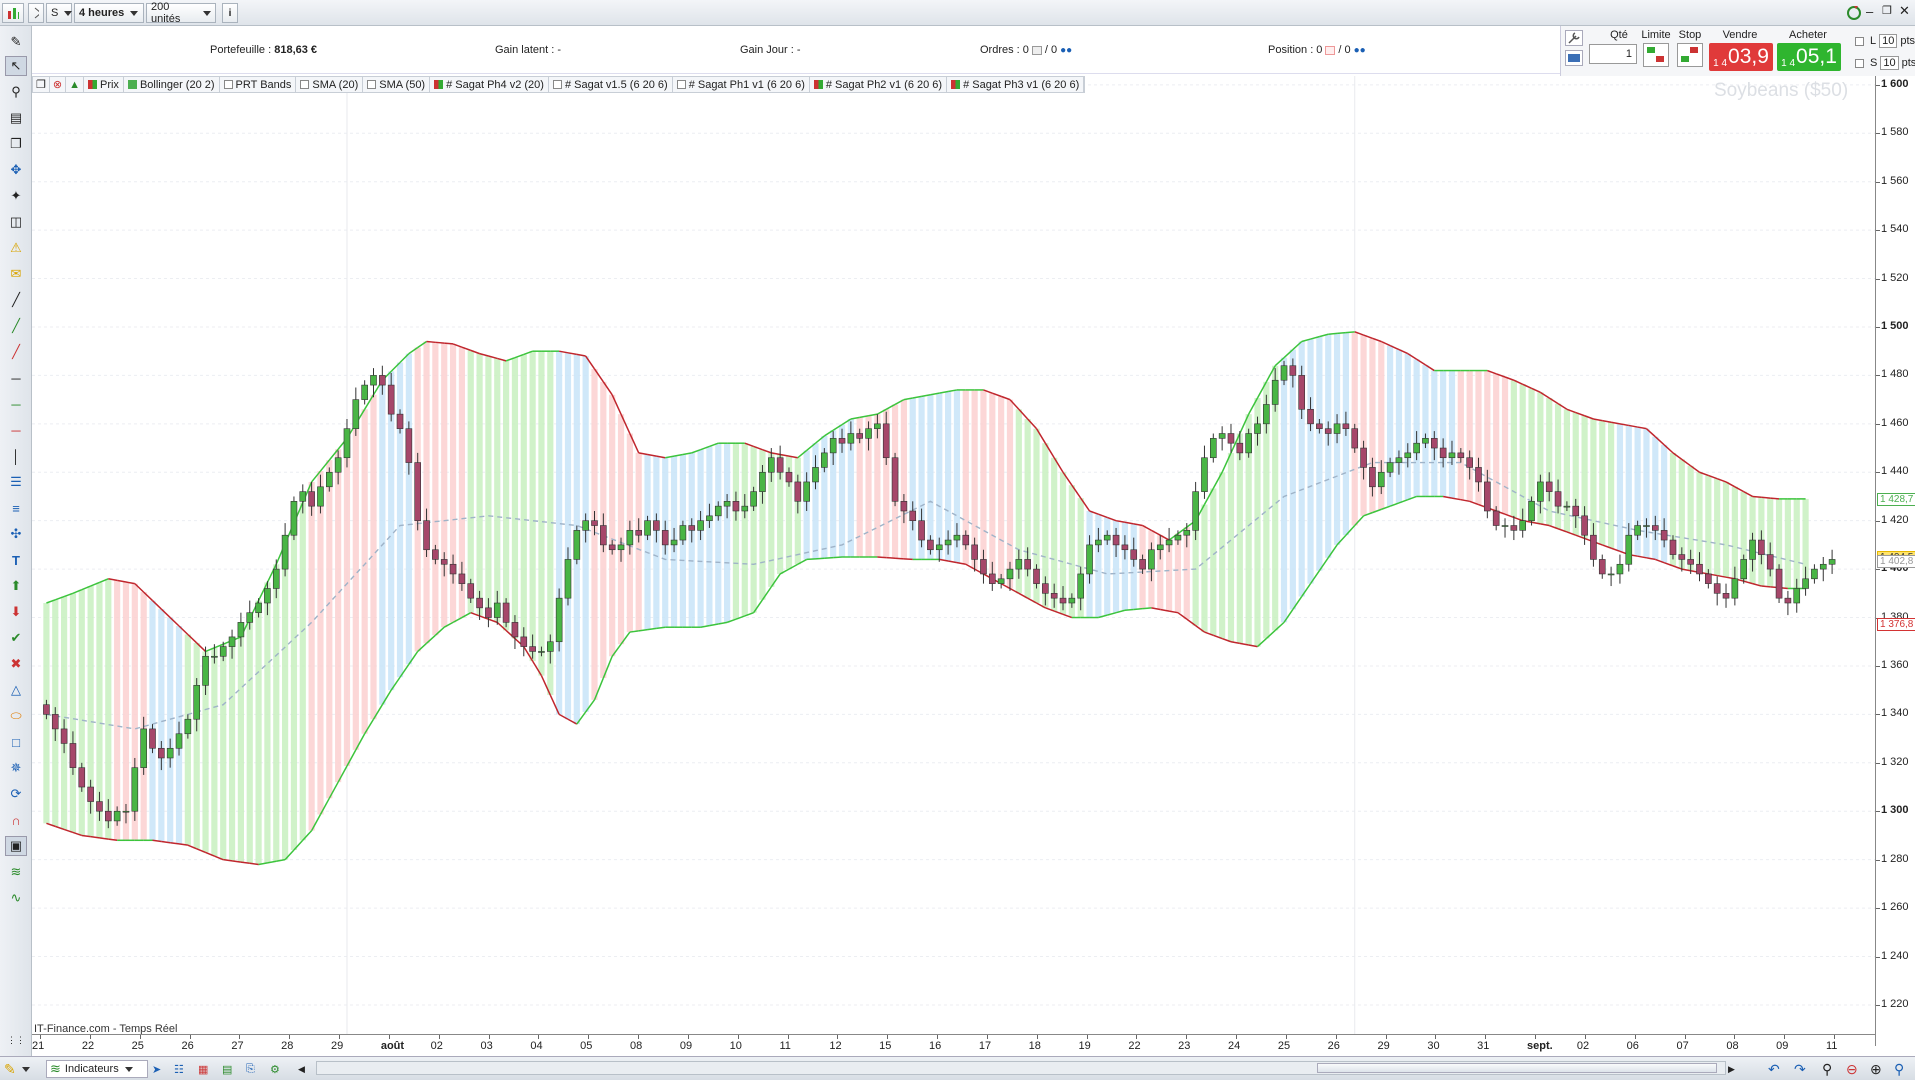  I want to click on channel-icon: ☰, so click(16, 482).